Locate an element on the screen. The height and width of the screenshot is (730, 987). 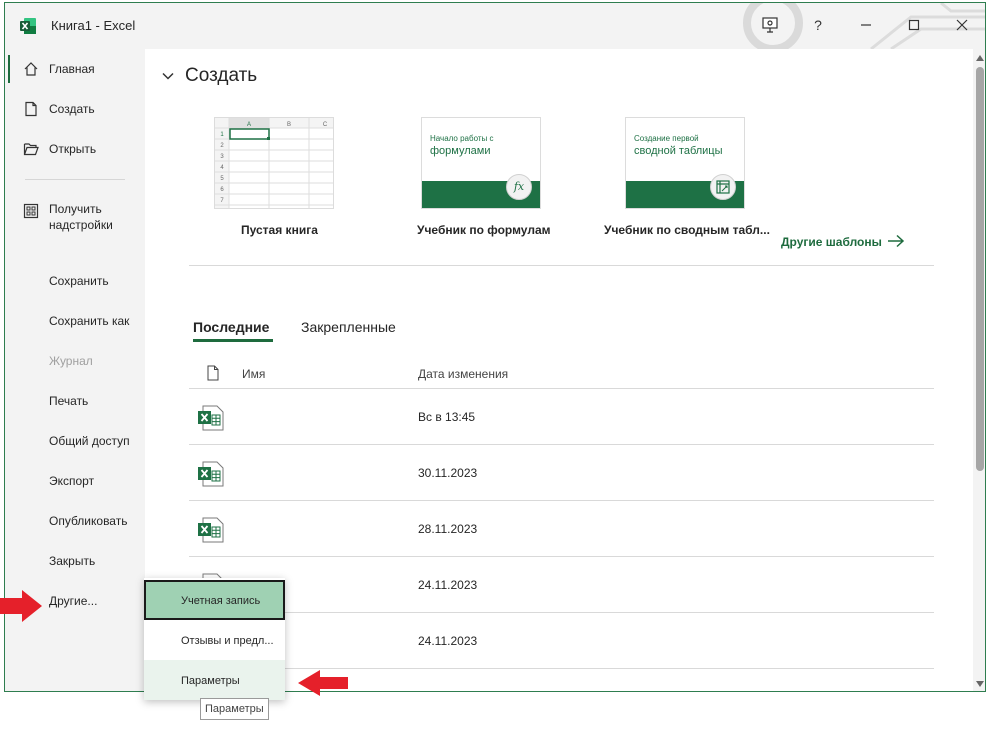
red-arrow-more-icon is located at coordinates (21, 606).